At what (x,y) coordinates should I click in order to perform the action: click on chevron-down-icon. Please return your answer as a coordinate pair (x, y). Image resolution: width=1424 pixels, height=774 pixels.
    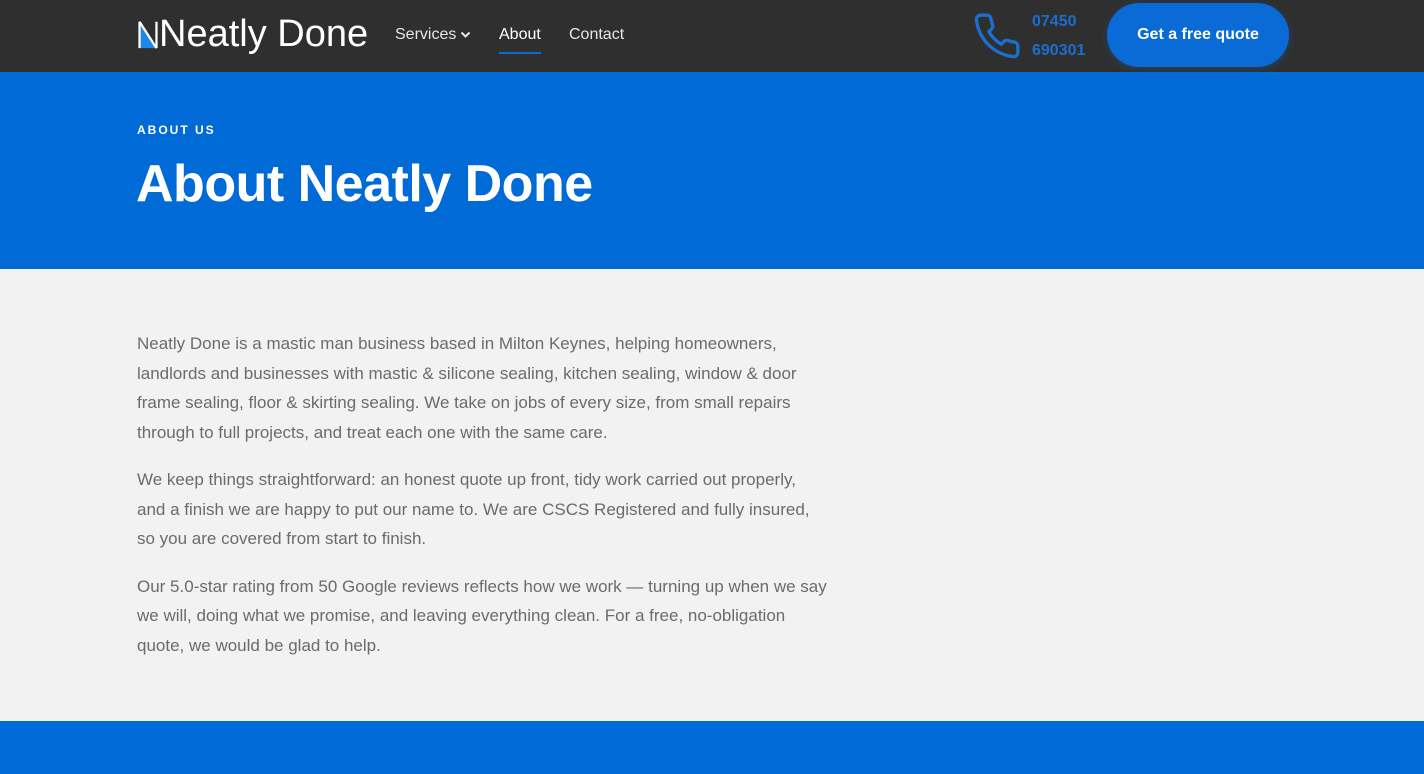
    Looking at the image, I should click on (466, 34).